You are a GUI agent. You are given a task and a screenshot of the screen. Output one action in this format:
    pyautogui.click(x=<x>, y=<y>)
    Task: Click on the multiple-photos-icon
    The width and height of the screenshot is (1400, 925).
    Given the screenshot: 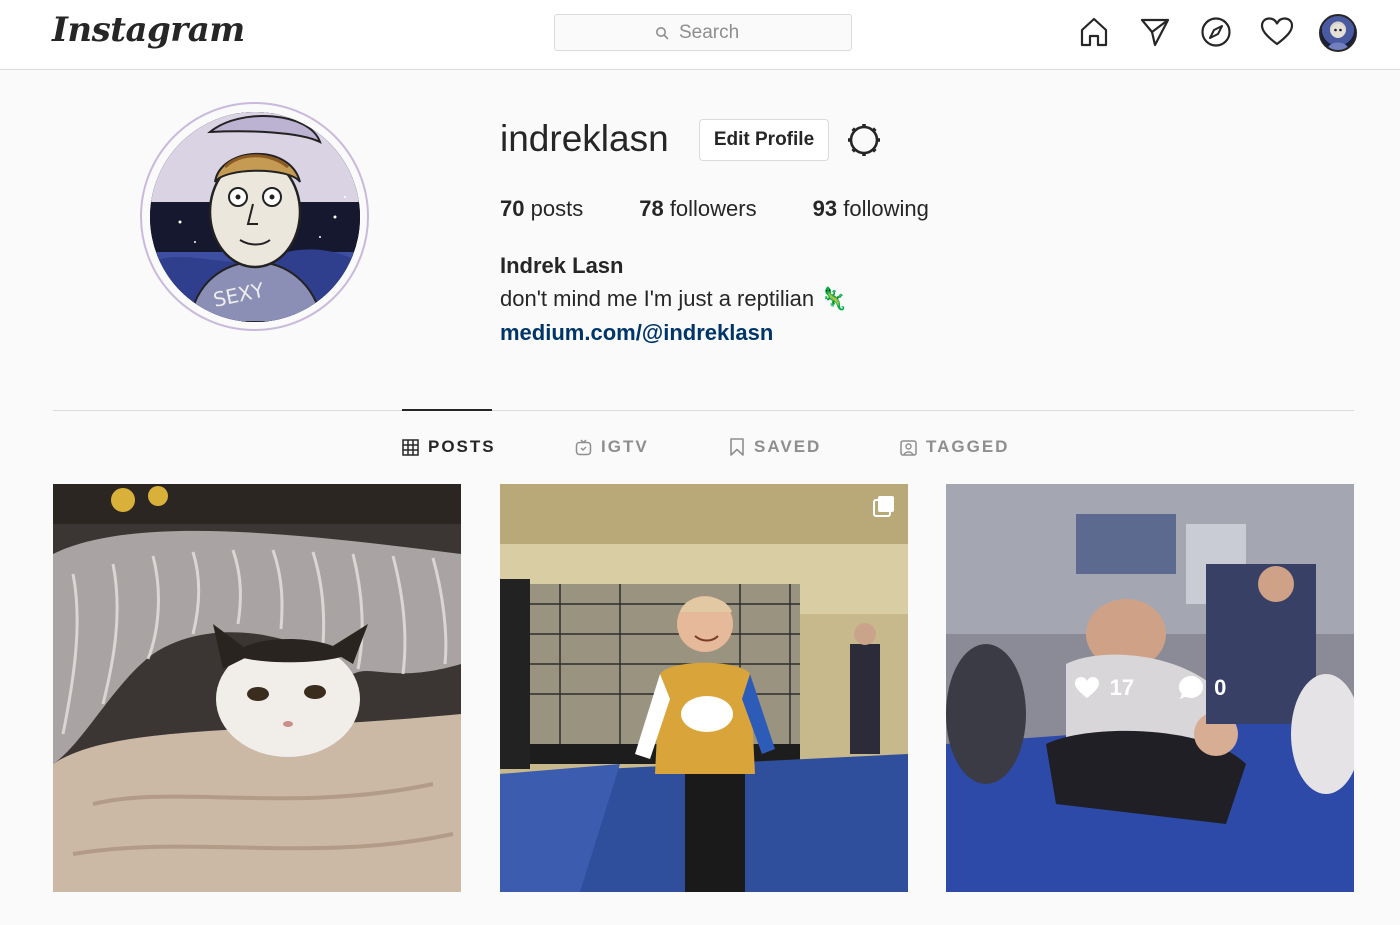 What is the action you would take?
    pyautogui.click(x=883, y=506)
    